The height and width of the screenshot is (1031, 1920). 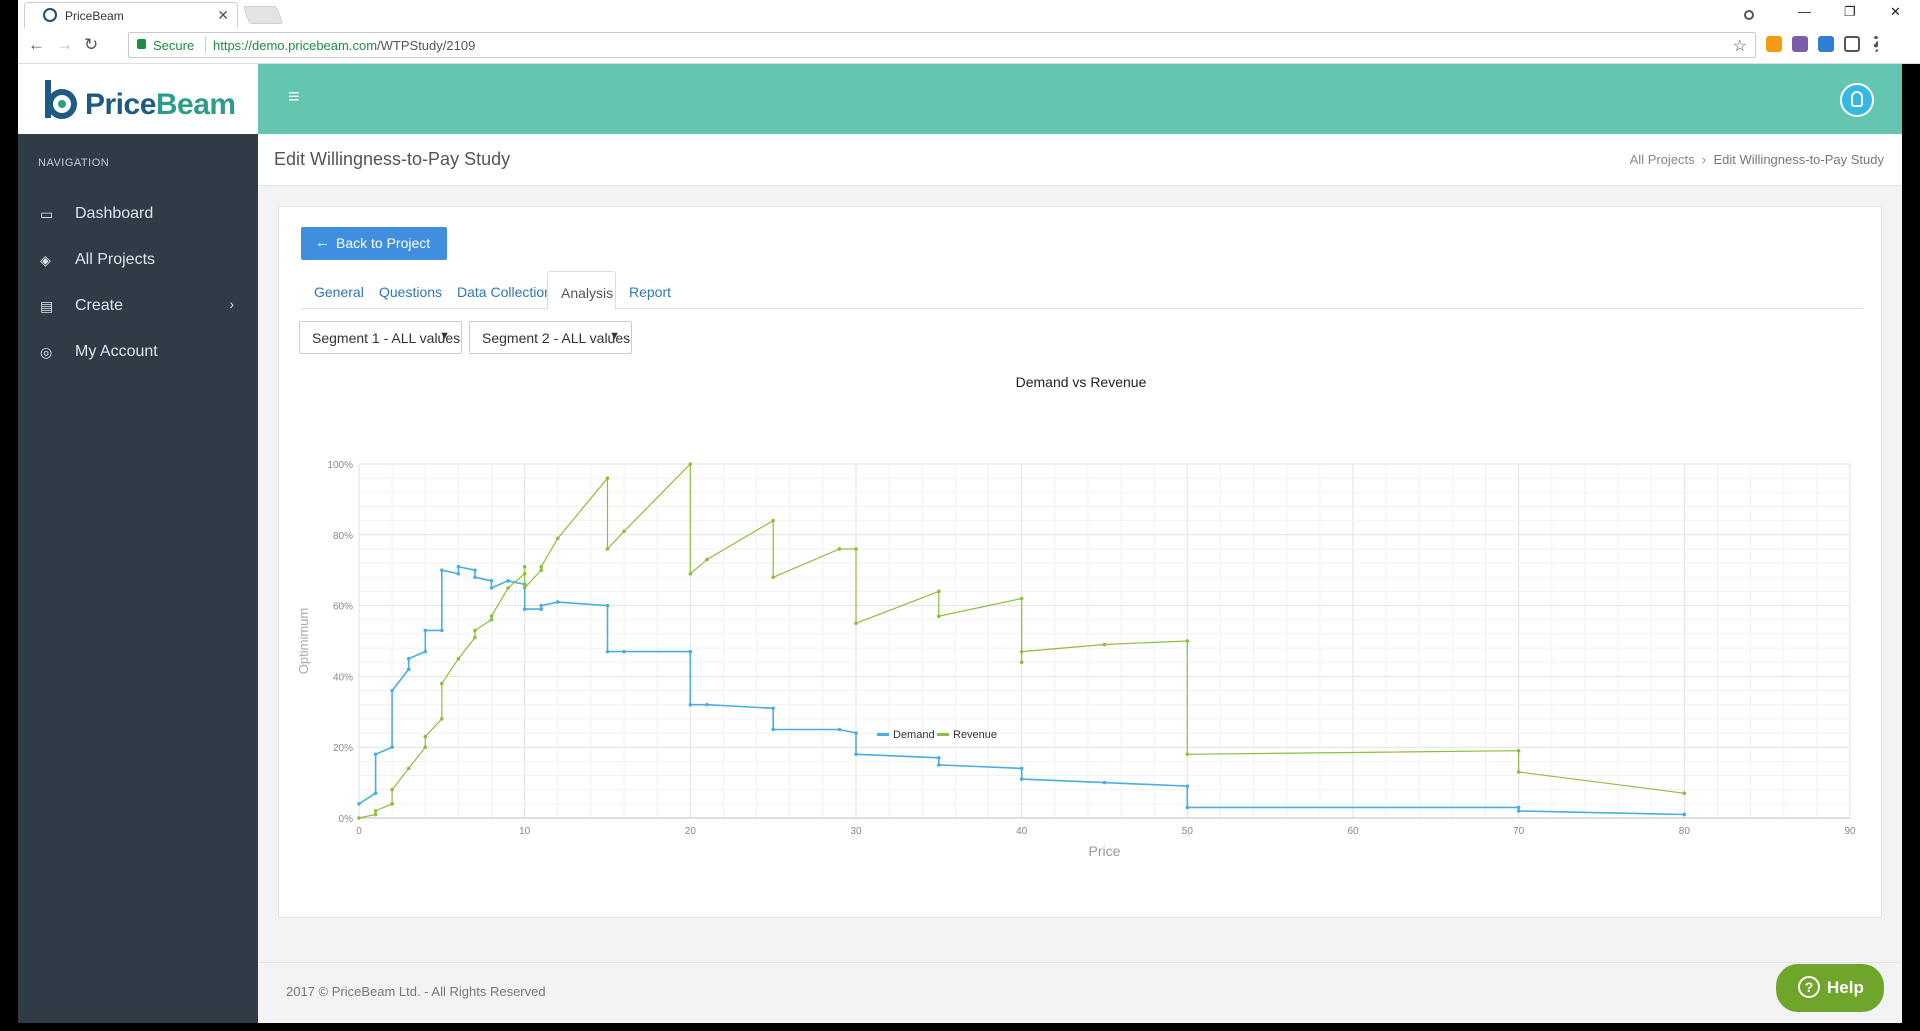 I want to click on segment-2-select: Segment 2 - ALL values ▼, so click(x=550, y=337).